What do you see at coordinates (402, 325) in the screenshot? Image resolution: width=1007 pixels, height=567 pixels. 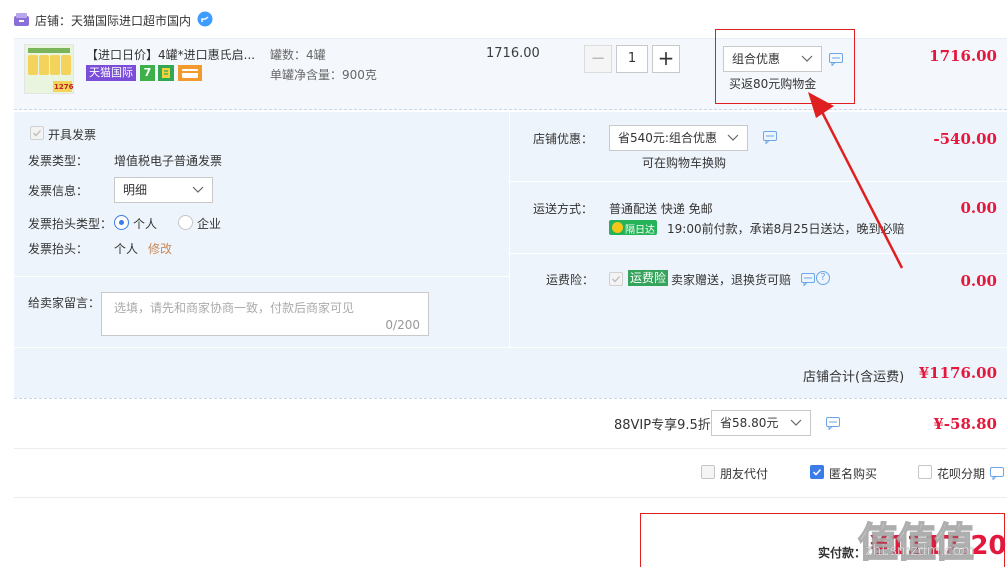 I see `message-counter: 0/200` at bounding box center [402, 325].